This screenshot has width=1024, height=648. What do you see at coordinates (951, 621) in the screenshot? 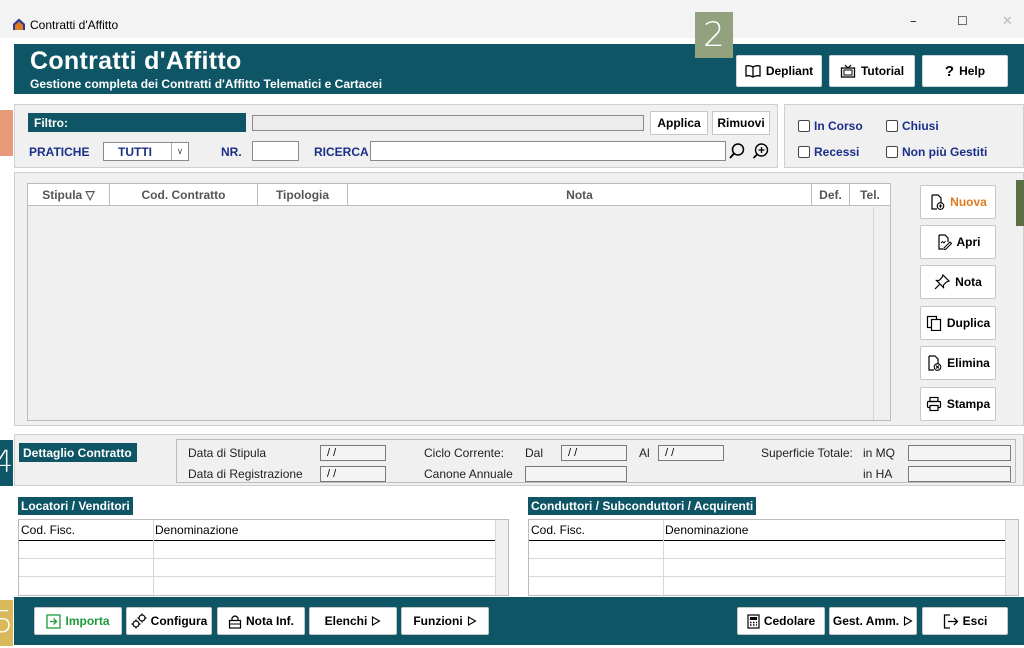
I see `exit-icon` at bounding box center [951, 621].